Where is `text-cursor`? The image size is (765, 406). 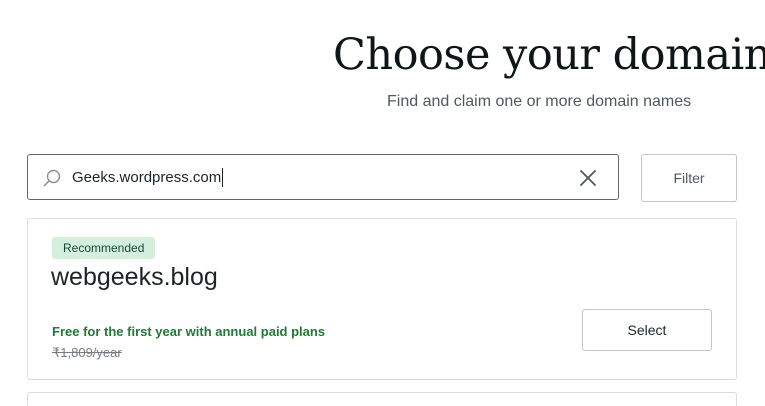
text-cursor is located at coordinates (223, 177).